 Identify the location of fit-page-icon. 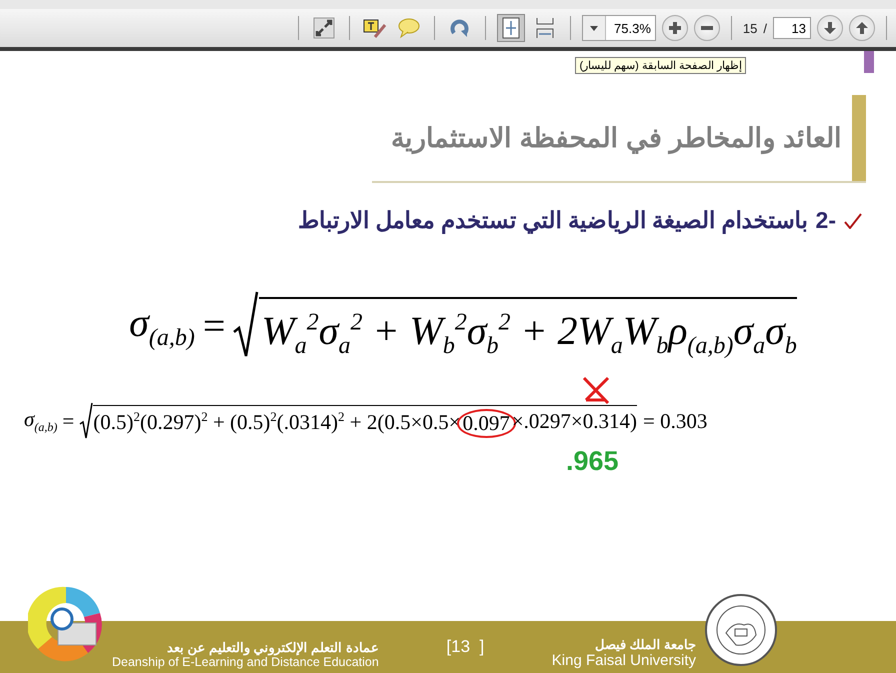
(511, 28).